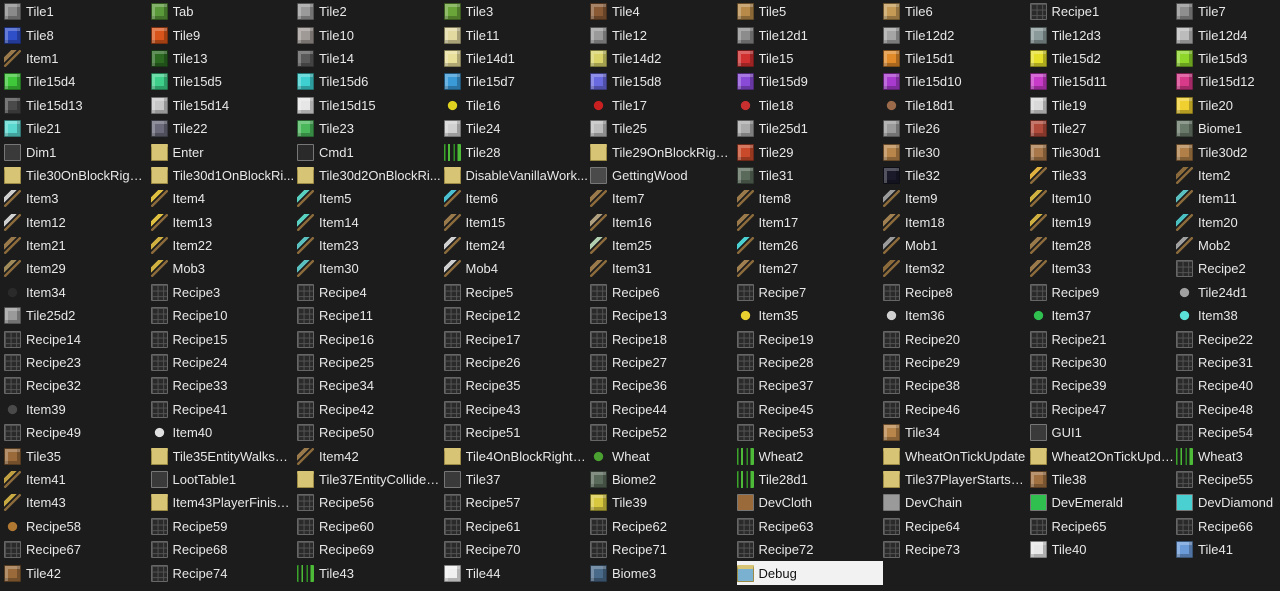 The image size is (1280, 591). What do you see at coordinates (224, 11) in the screenshot?
I see `workspace-element: Tab` at bounding box center [224, 11].